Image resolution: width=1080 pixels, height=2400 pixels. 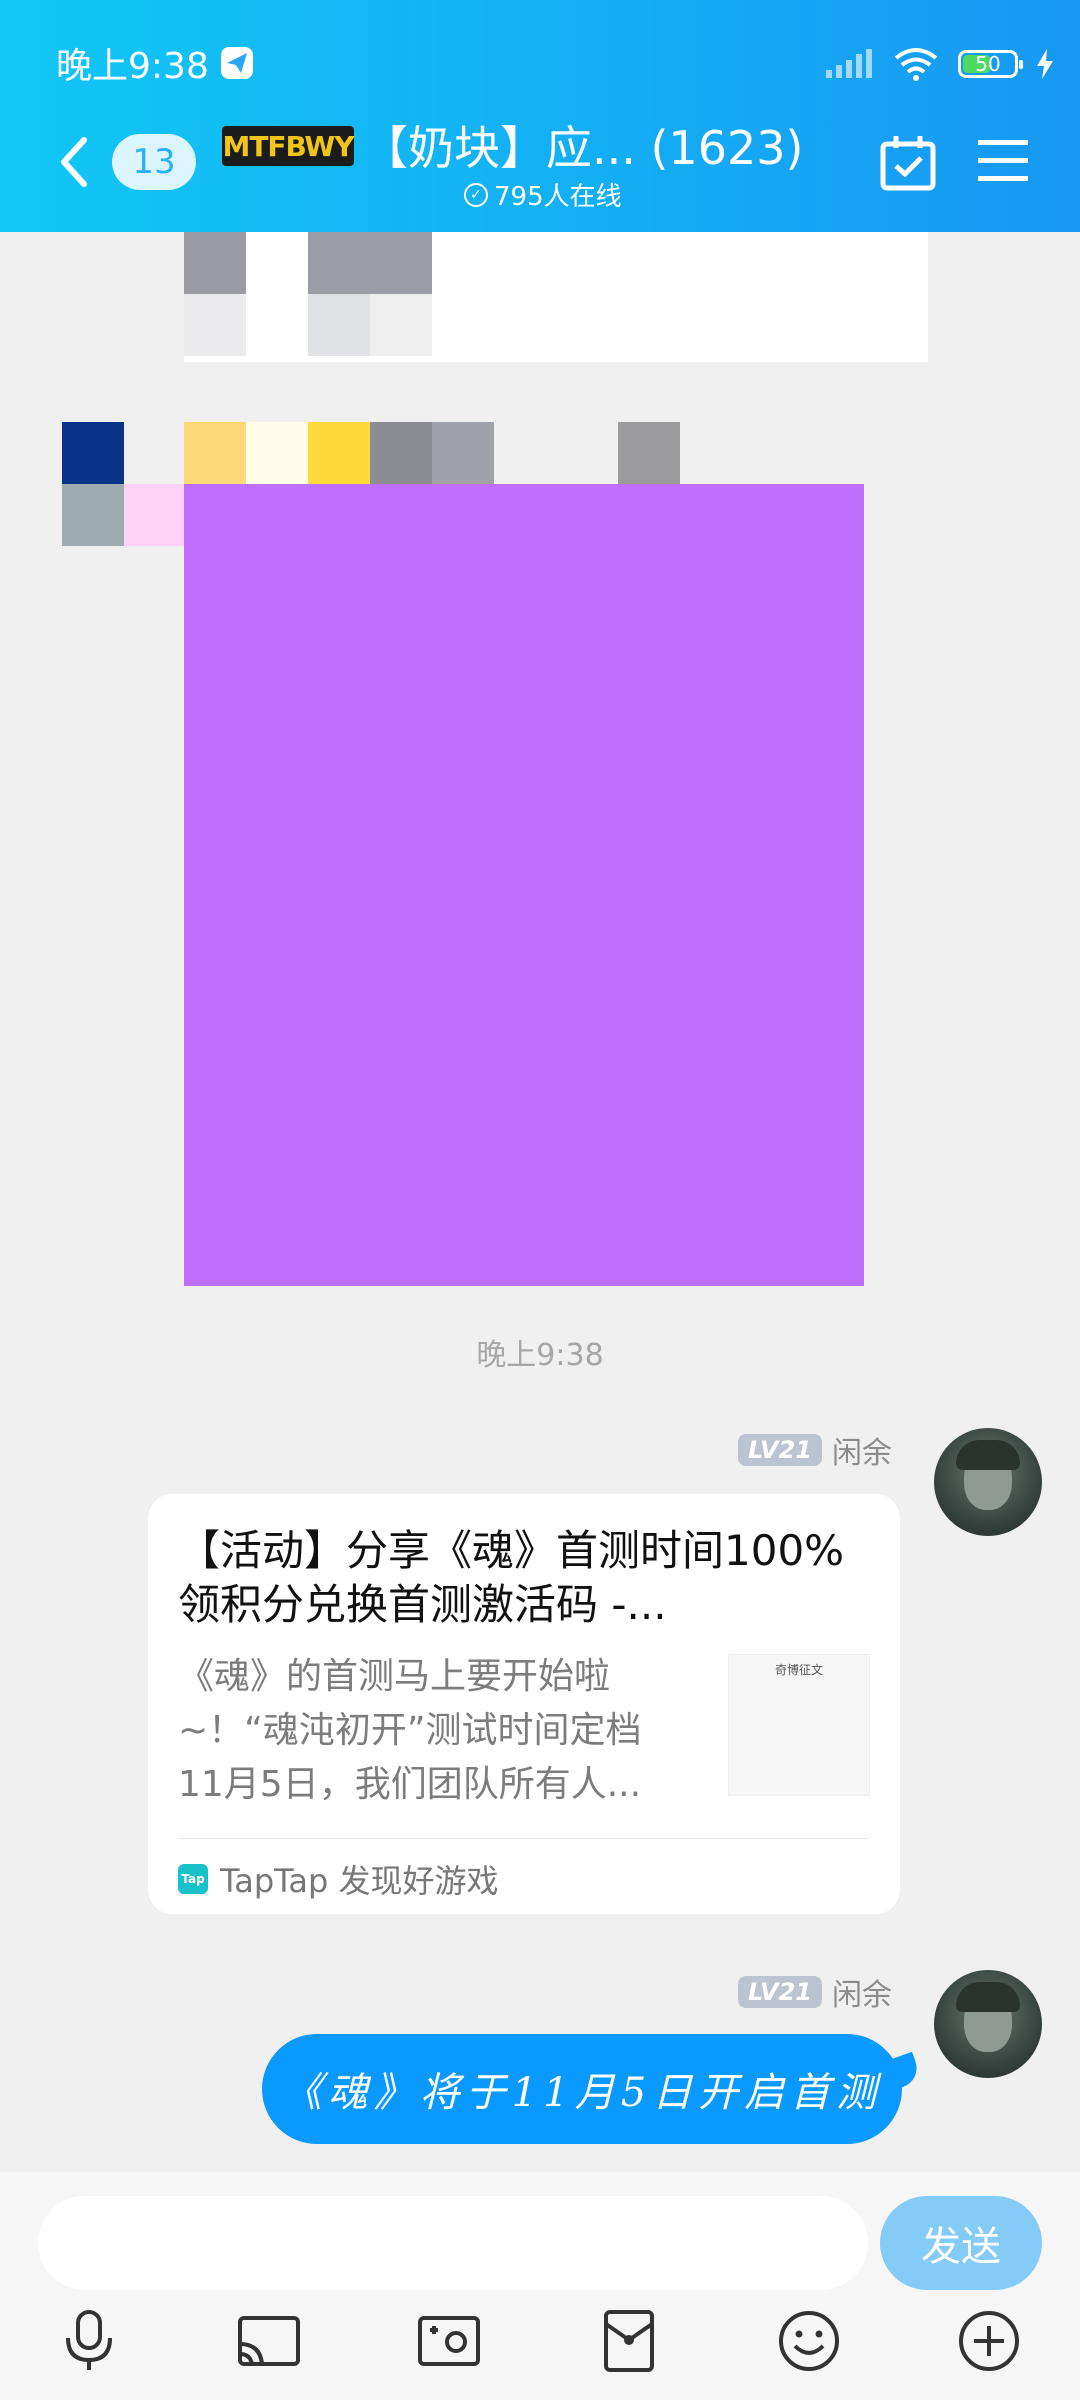 What do you see at coordinates (74, 162) in the screenshot?
I see `back-arrow-icon` at bounding box center [74, 162].